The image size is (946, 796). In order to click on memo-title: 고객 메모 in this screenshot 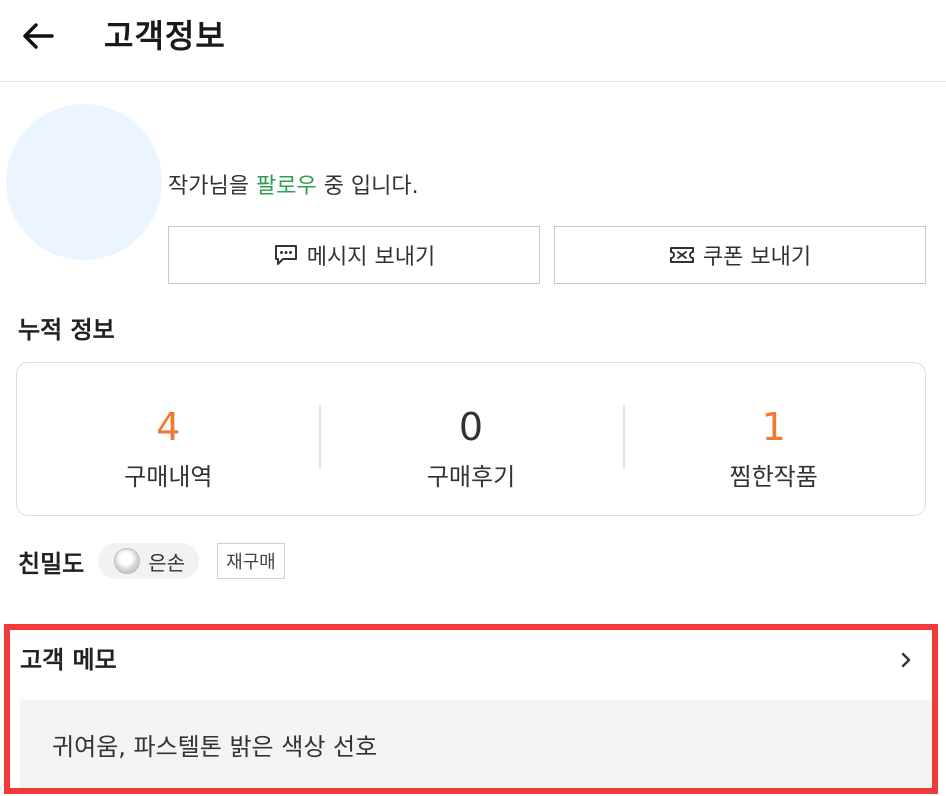, I will do `click(68, 660)`.